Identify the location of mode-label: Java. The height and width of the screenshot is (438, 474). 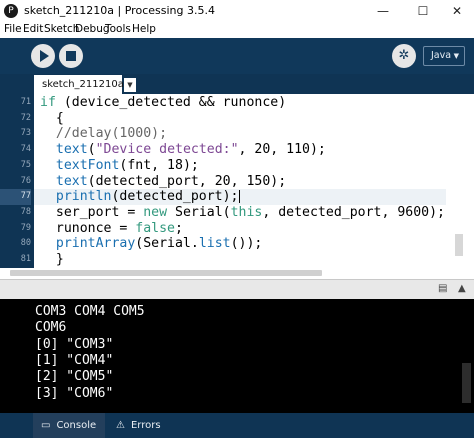
(441, 55).